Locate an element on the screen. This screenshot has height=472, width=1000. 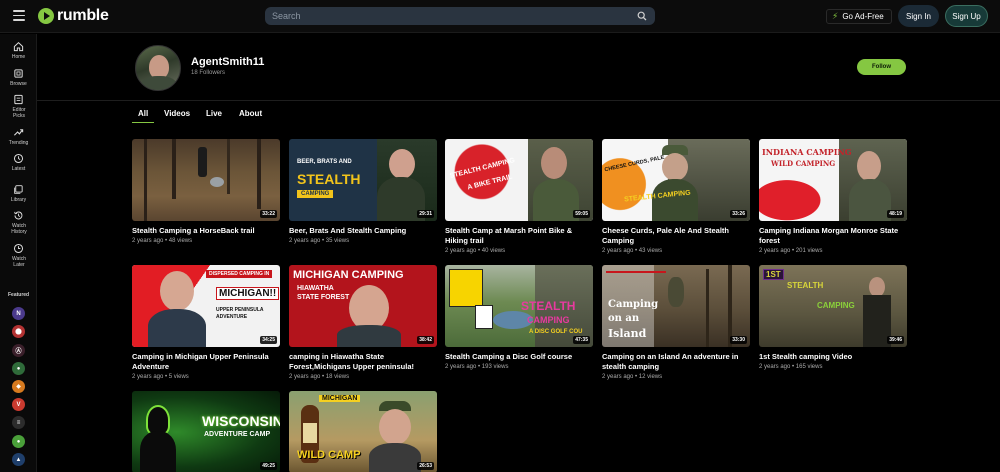
video-thumbnail: INDIANA CAMPING WILD CAMPING 48:19 is located at coordinates (833, 180).